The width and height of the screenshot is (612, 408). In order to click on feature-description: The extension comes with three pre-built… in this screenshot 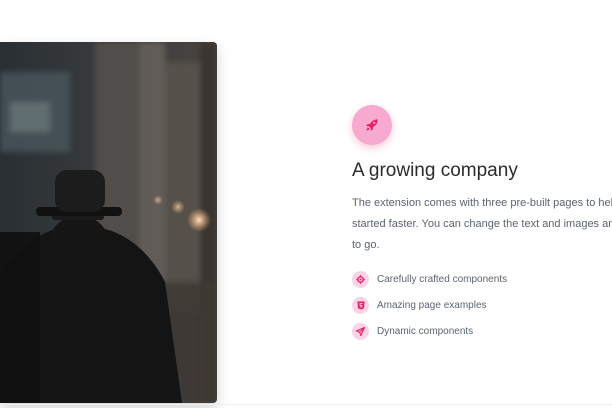, I will do `click(482, 224)`.